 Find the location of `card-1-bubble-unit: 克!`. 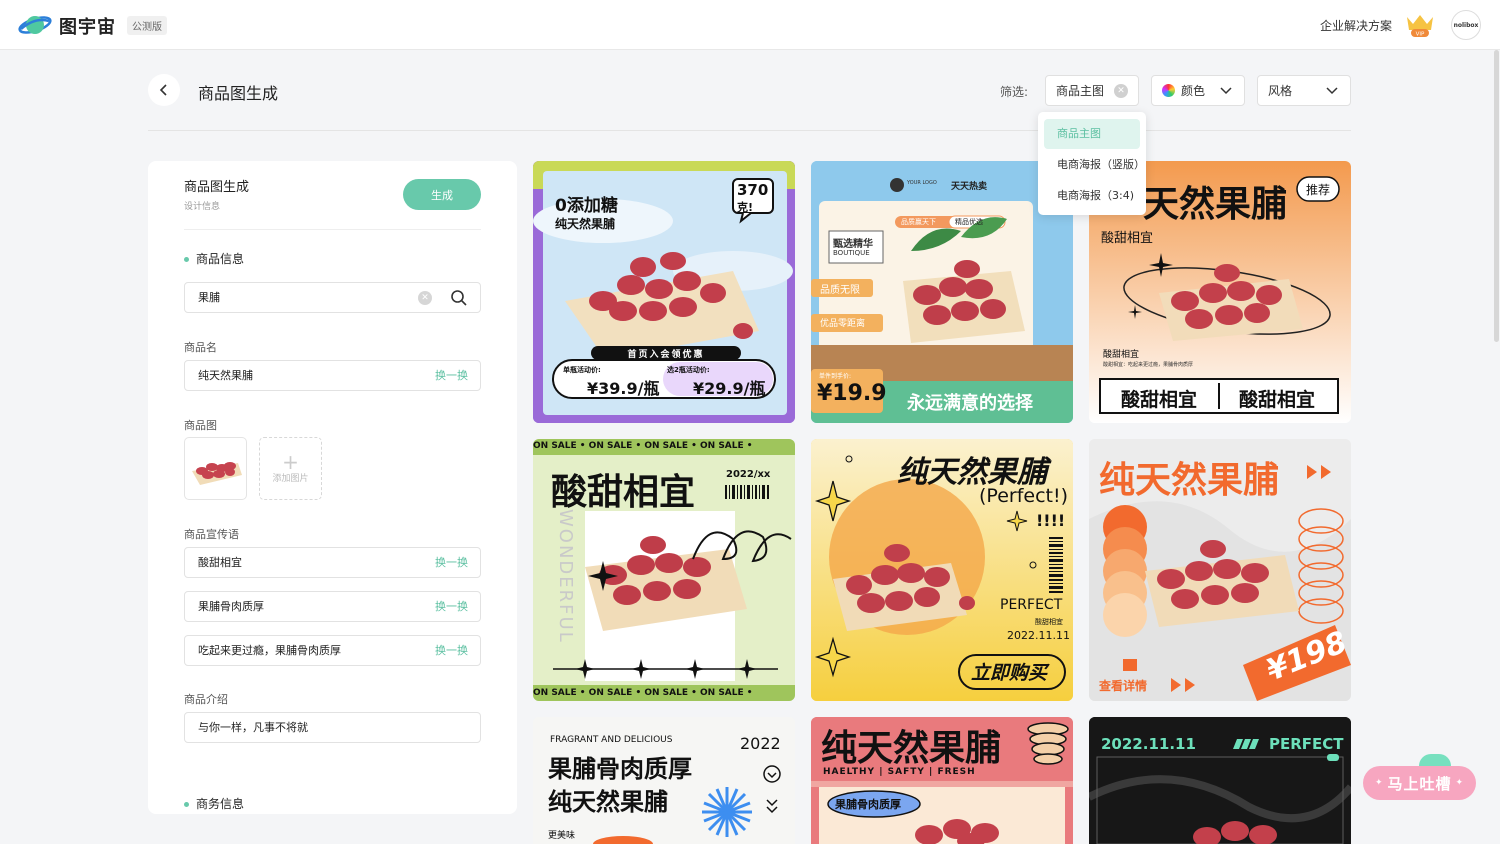

card-1-bubble-unit: 克! is located at coordinates (745, 207).